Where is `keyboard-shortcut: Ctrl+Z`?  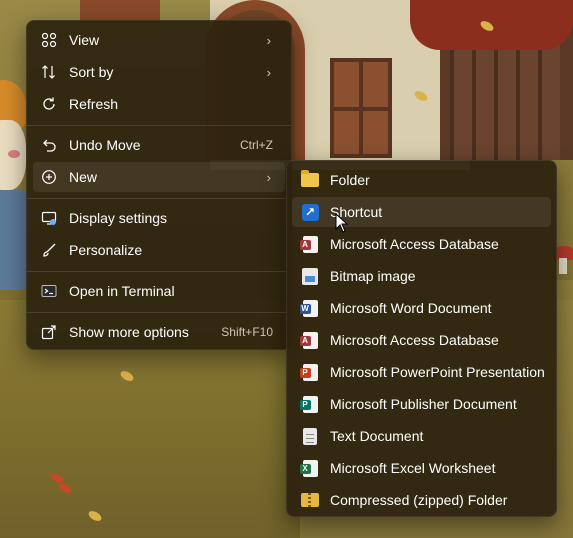 keyboard-shortcut: Ctrl+Z is located at coordinates (256, 145).